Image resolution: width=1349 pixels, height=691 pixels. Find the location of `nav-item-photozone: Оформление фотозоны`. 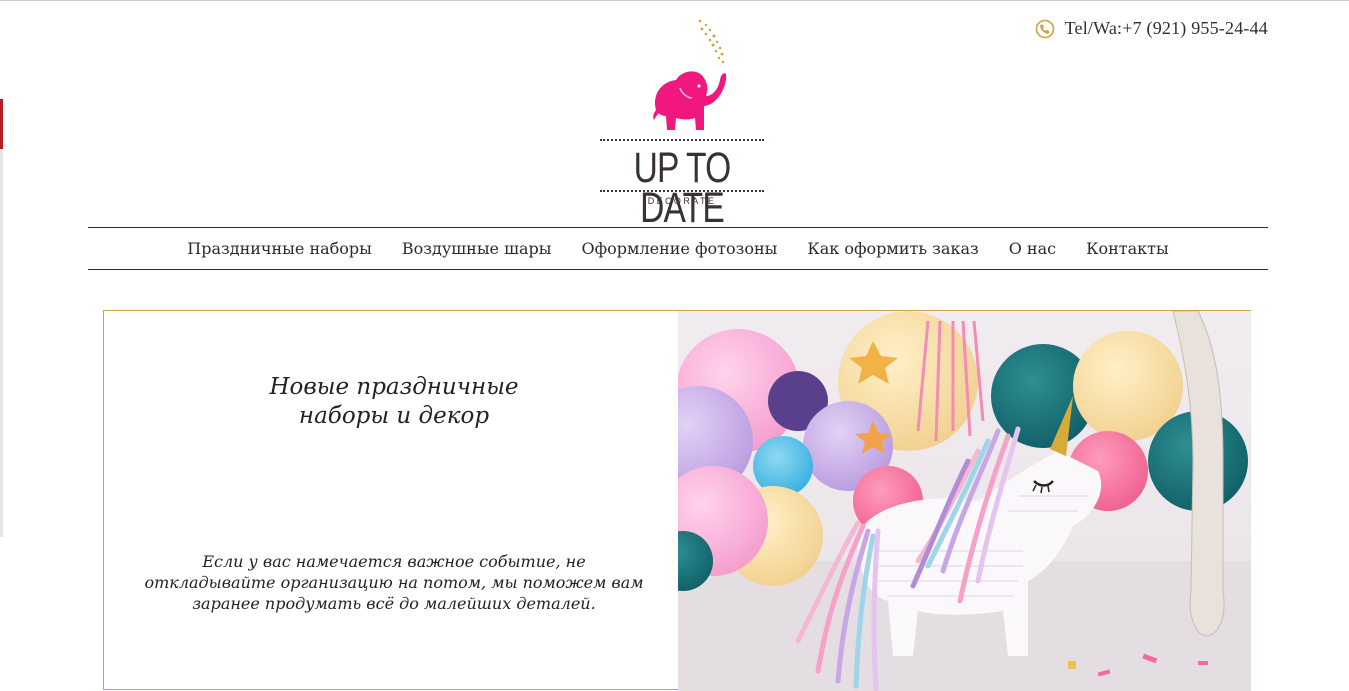

nav-item-photozone: Оформление фотозоны is located at coordinates (680, 248).